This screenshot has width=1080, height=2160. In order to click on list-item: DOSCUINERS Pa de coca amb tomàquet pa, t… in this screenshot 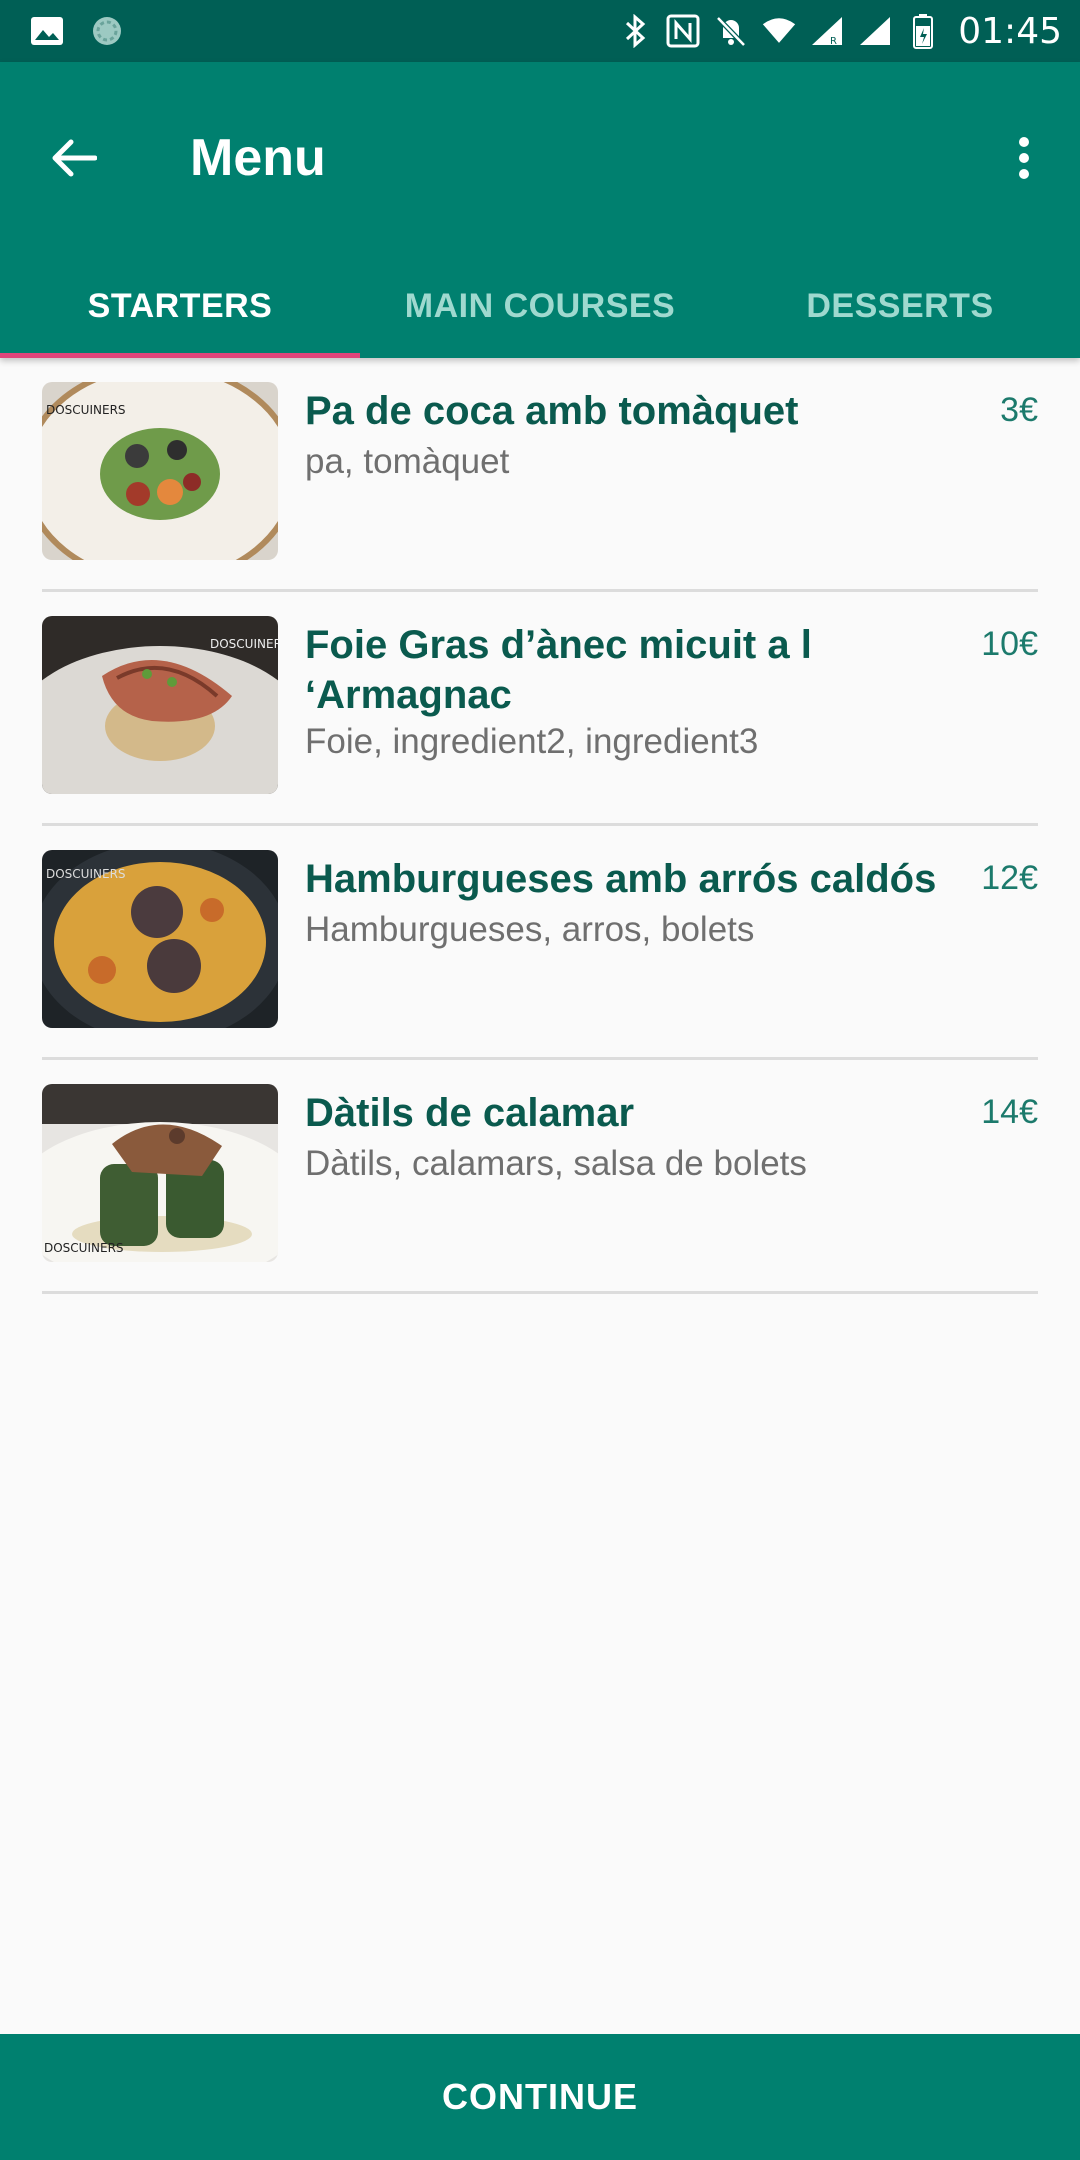, I will do `click(540, 475)`.